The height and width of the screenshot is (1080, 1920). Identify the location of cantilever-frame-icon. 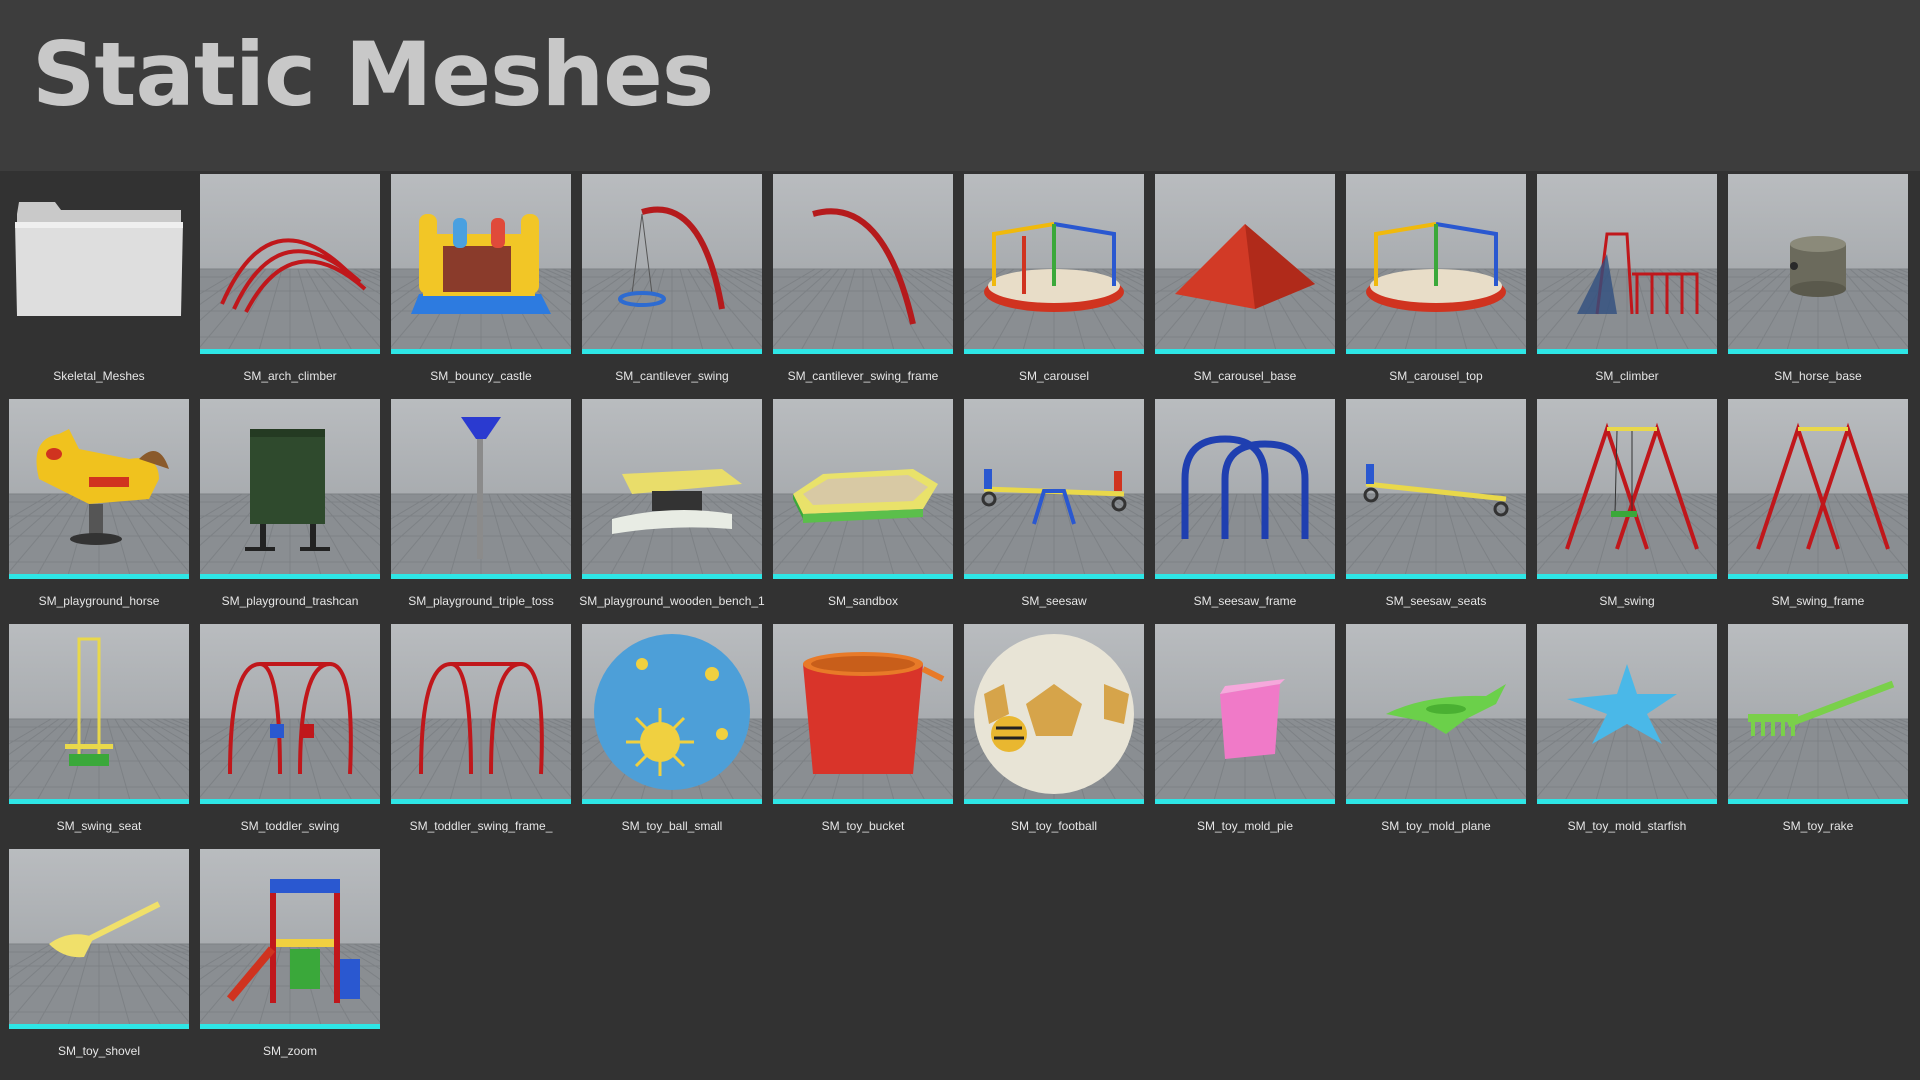
(864, 266).